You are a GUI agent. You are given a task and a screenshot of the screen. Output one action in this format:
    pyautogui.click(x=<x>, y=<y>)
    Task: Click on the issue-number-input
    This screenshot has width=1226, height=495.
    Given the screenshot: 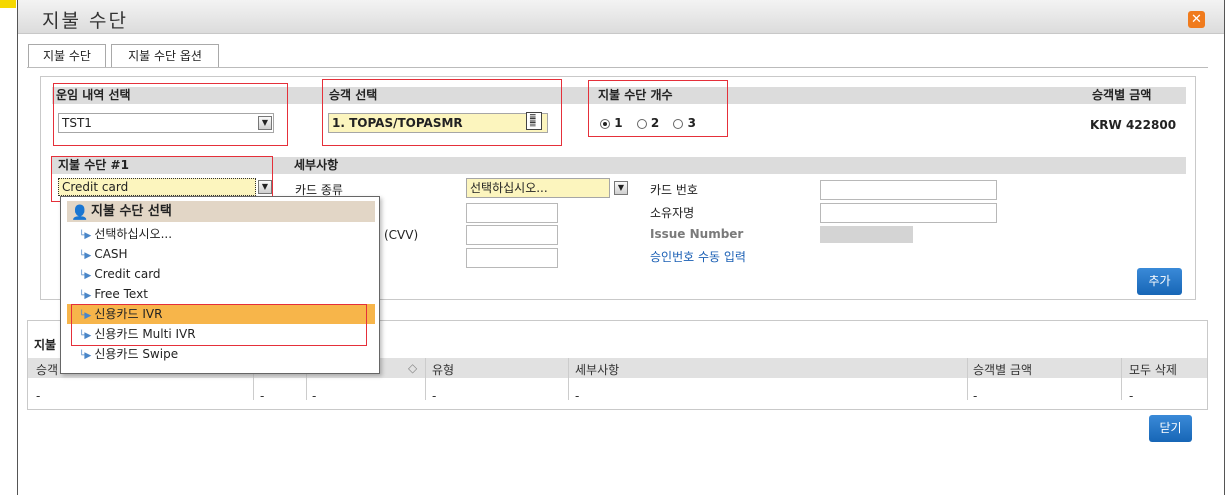 What is the action you would take?
    pyautogui.click(x=866, y=234)
    